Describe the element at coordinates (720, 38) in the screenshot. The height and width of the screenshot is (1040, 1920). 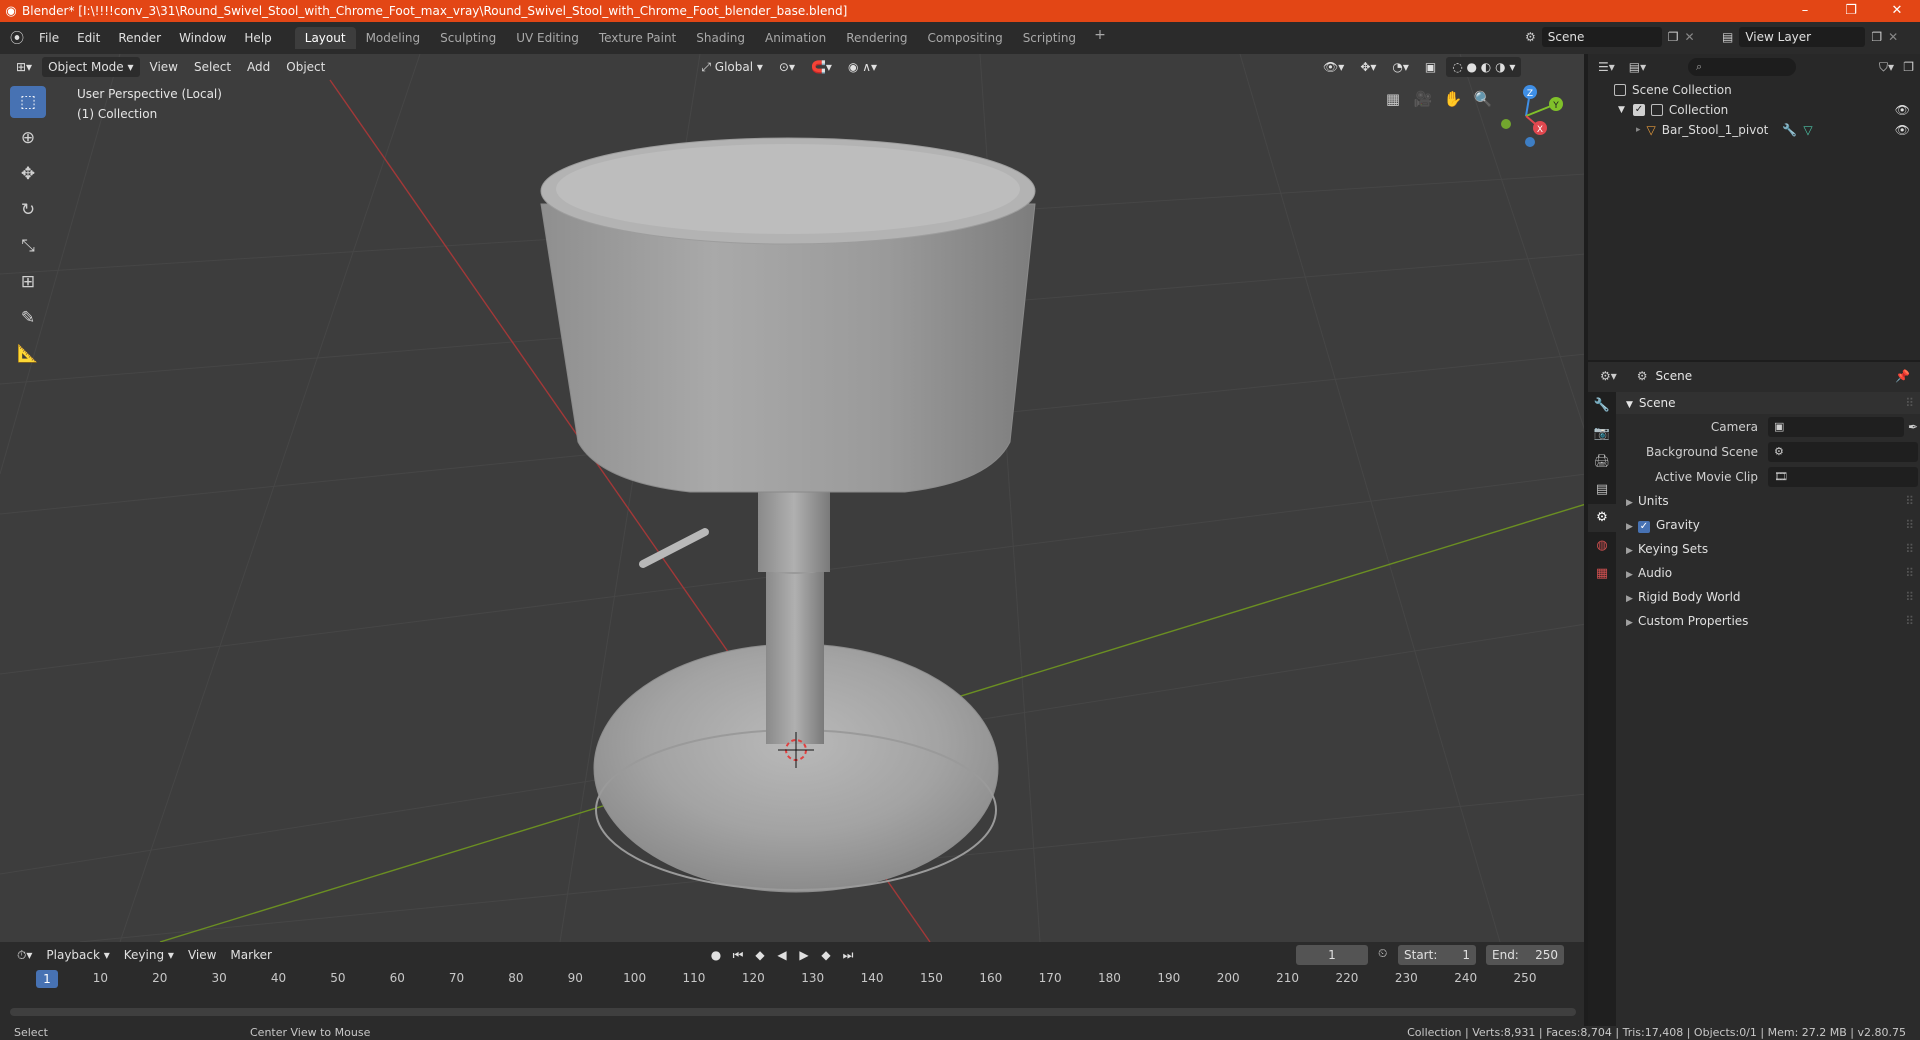
I see `tab-shading: Shading` at that location.